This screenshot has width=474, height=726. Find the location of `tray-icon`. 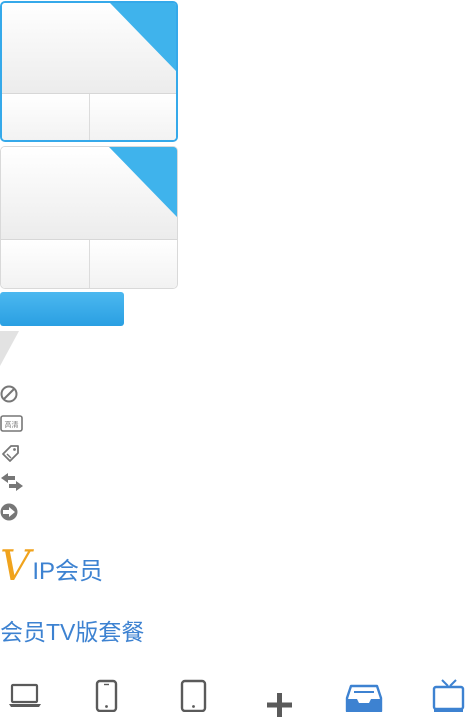

tray-icon is located at coordinates (364, 697).